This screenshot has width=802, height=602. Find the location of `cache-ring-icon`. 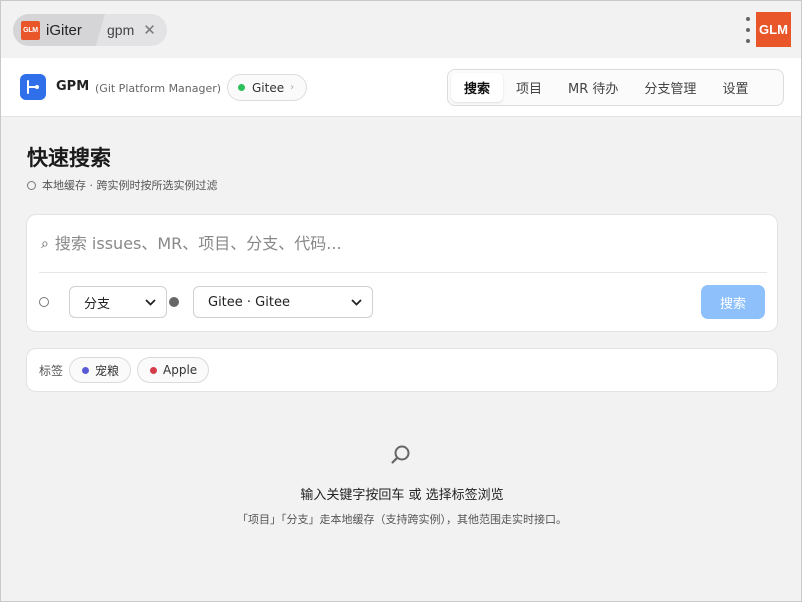

cache-ring-icon is located at coordinates (31, 185).